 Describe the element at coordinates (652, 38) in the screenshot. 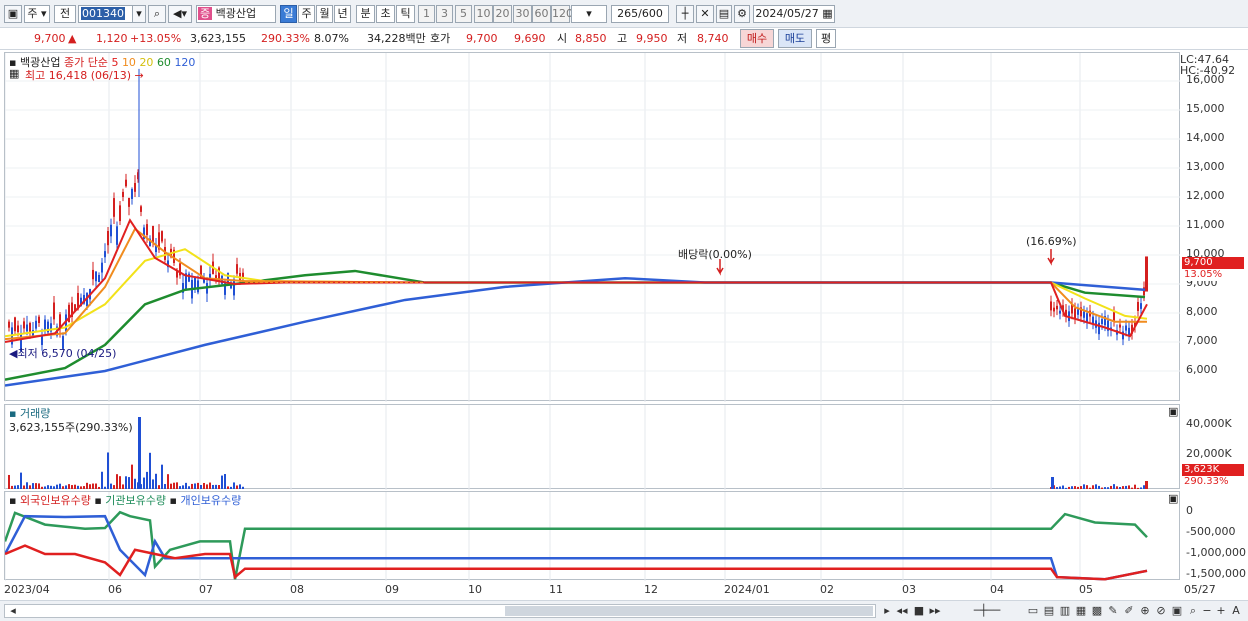

I see `high-price: 9,950` at that location.